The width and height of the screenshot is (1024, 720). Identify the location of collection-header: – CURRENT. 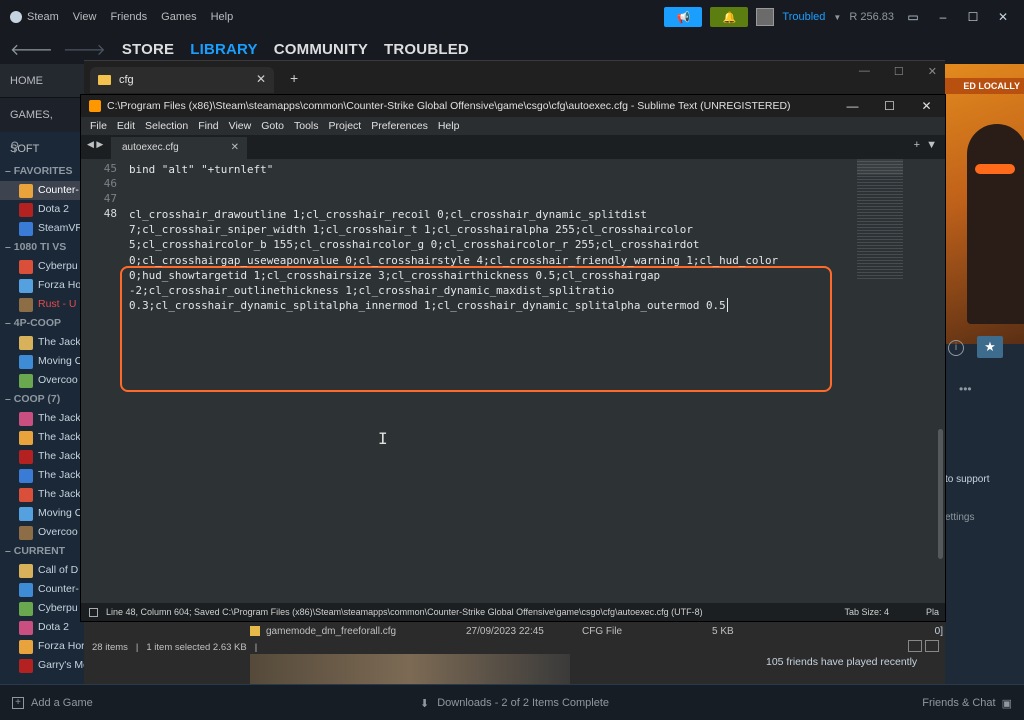
(42, 551).